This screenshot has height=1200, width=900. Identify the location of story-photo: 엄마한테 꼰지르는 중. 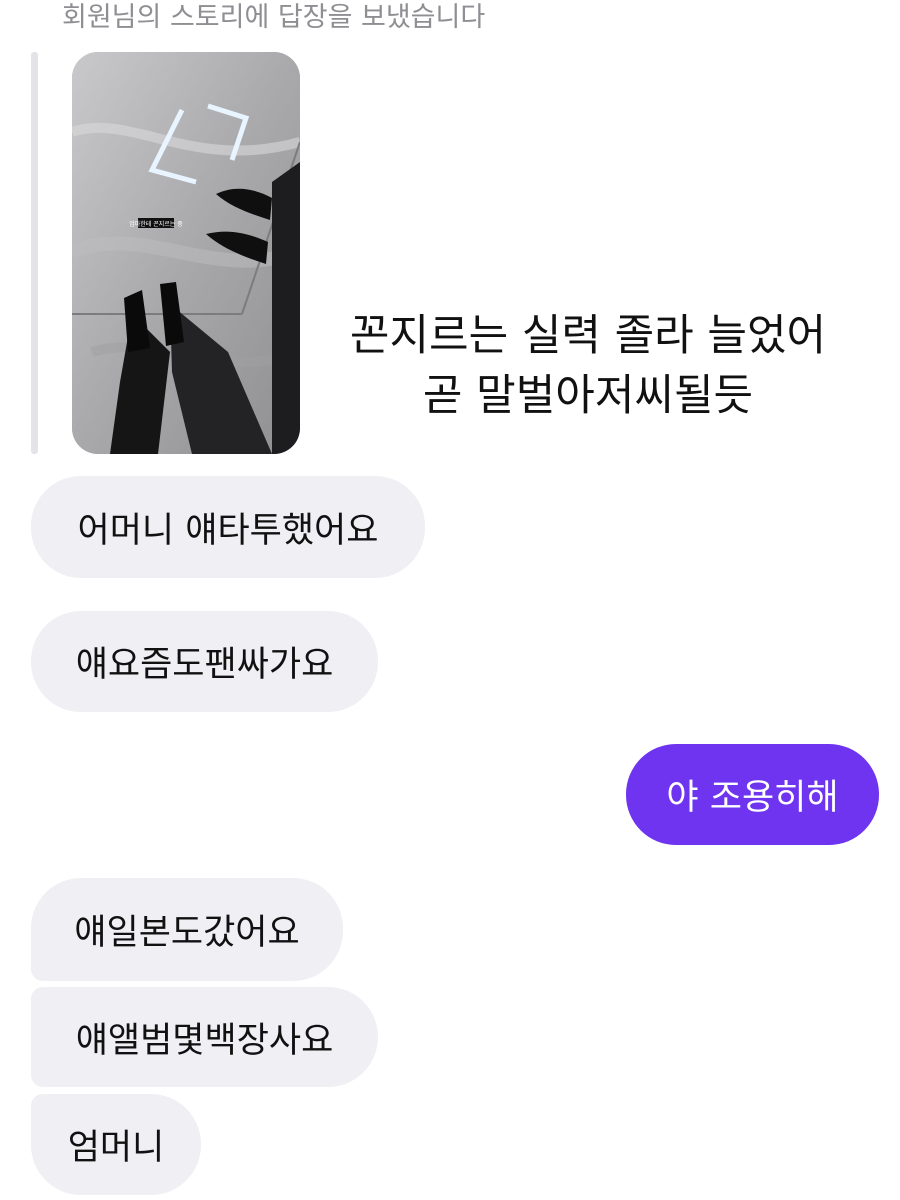
(186, 253).